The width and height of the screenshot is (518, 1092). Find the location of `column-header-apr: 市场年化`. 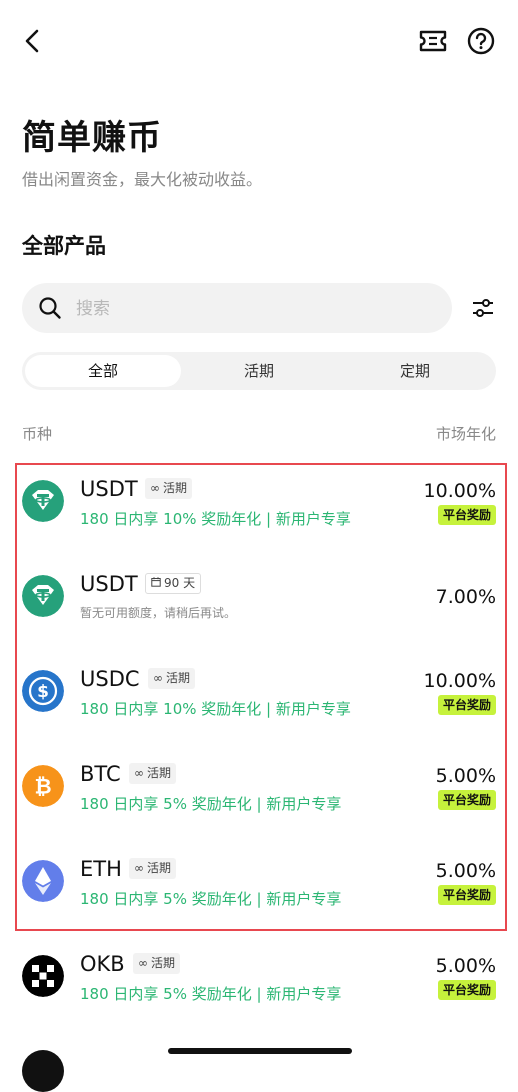

column-header-apr: 市场年化 is located at coordinates (465, 434).